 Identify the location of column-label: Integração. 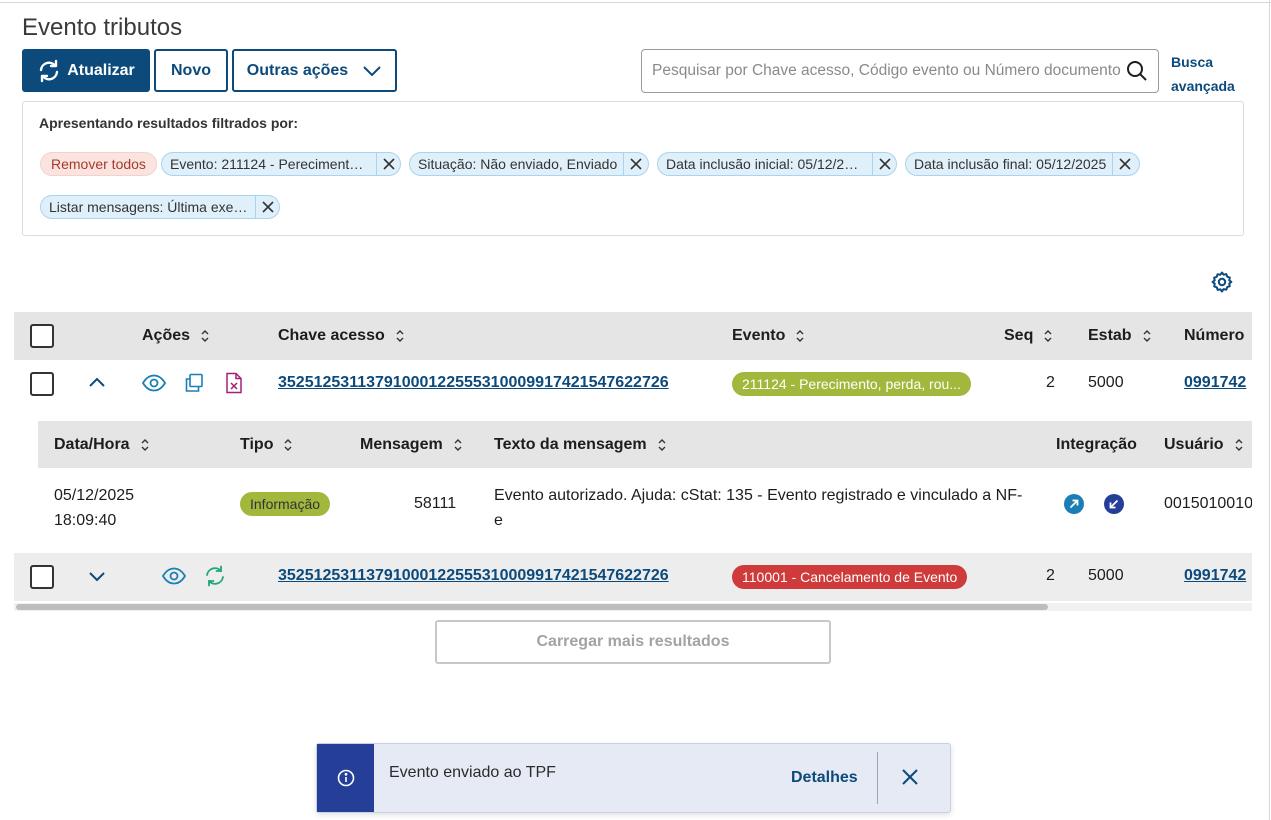
(1096, 444).